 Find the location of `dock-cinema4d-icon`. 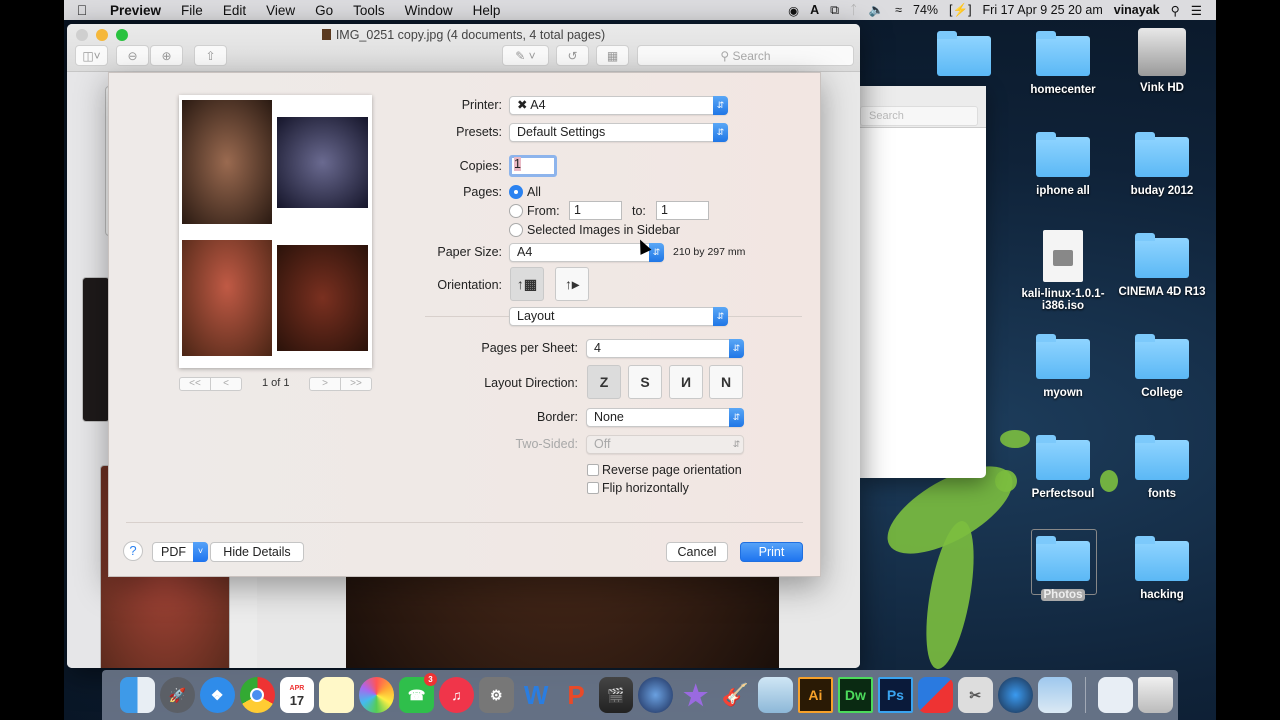

dock-cinema4d-icon is located at coordinates (656, 695).